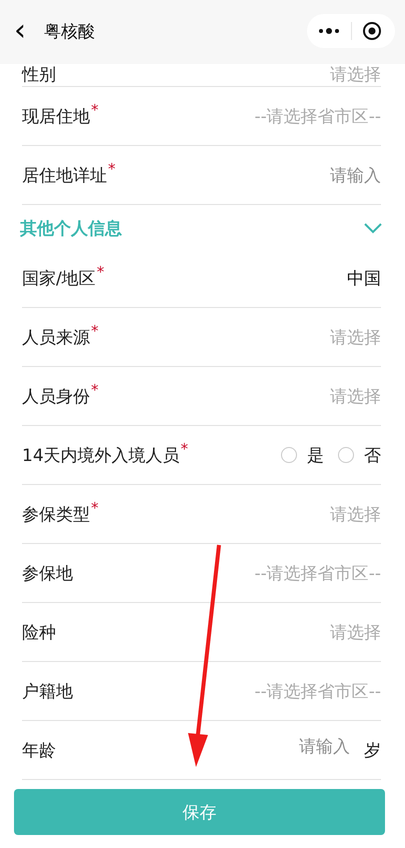 The height and width of the screenshot is (848, 405). Describe the element at coordinates (56, 116) in the screenshot. I see `field-label: 现居住地` at that location.